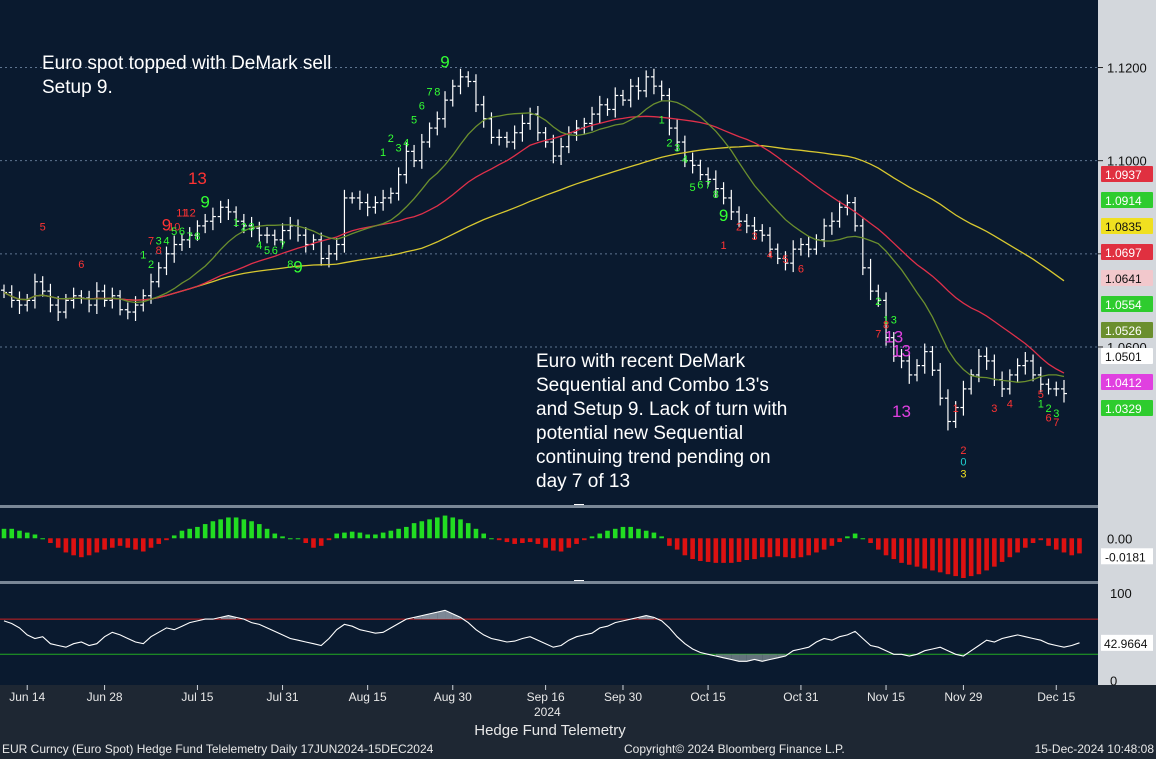  I want to click on x-tick-label: Aug 30, so click(453, 697).